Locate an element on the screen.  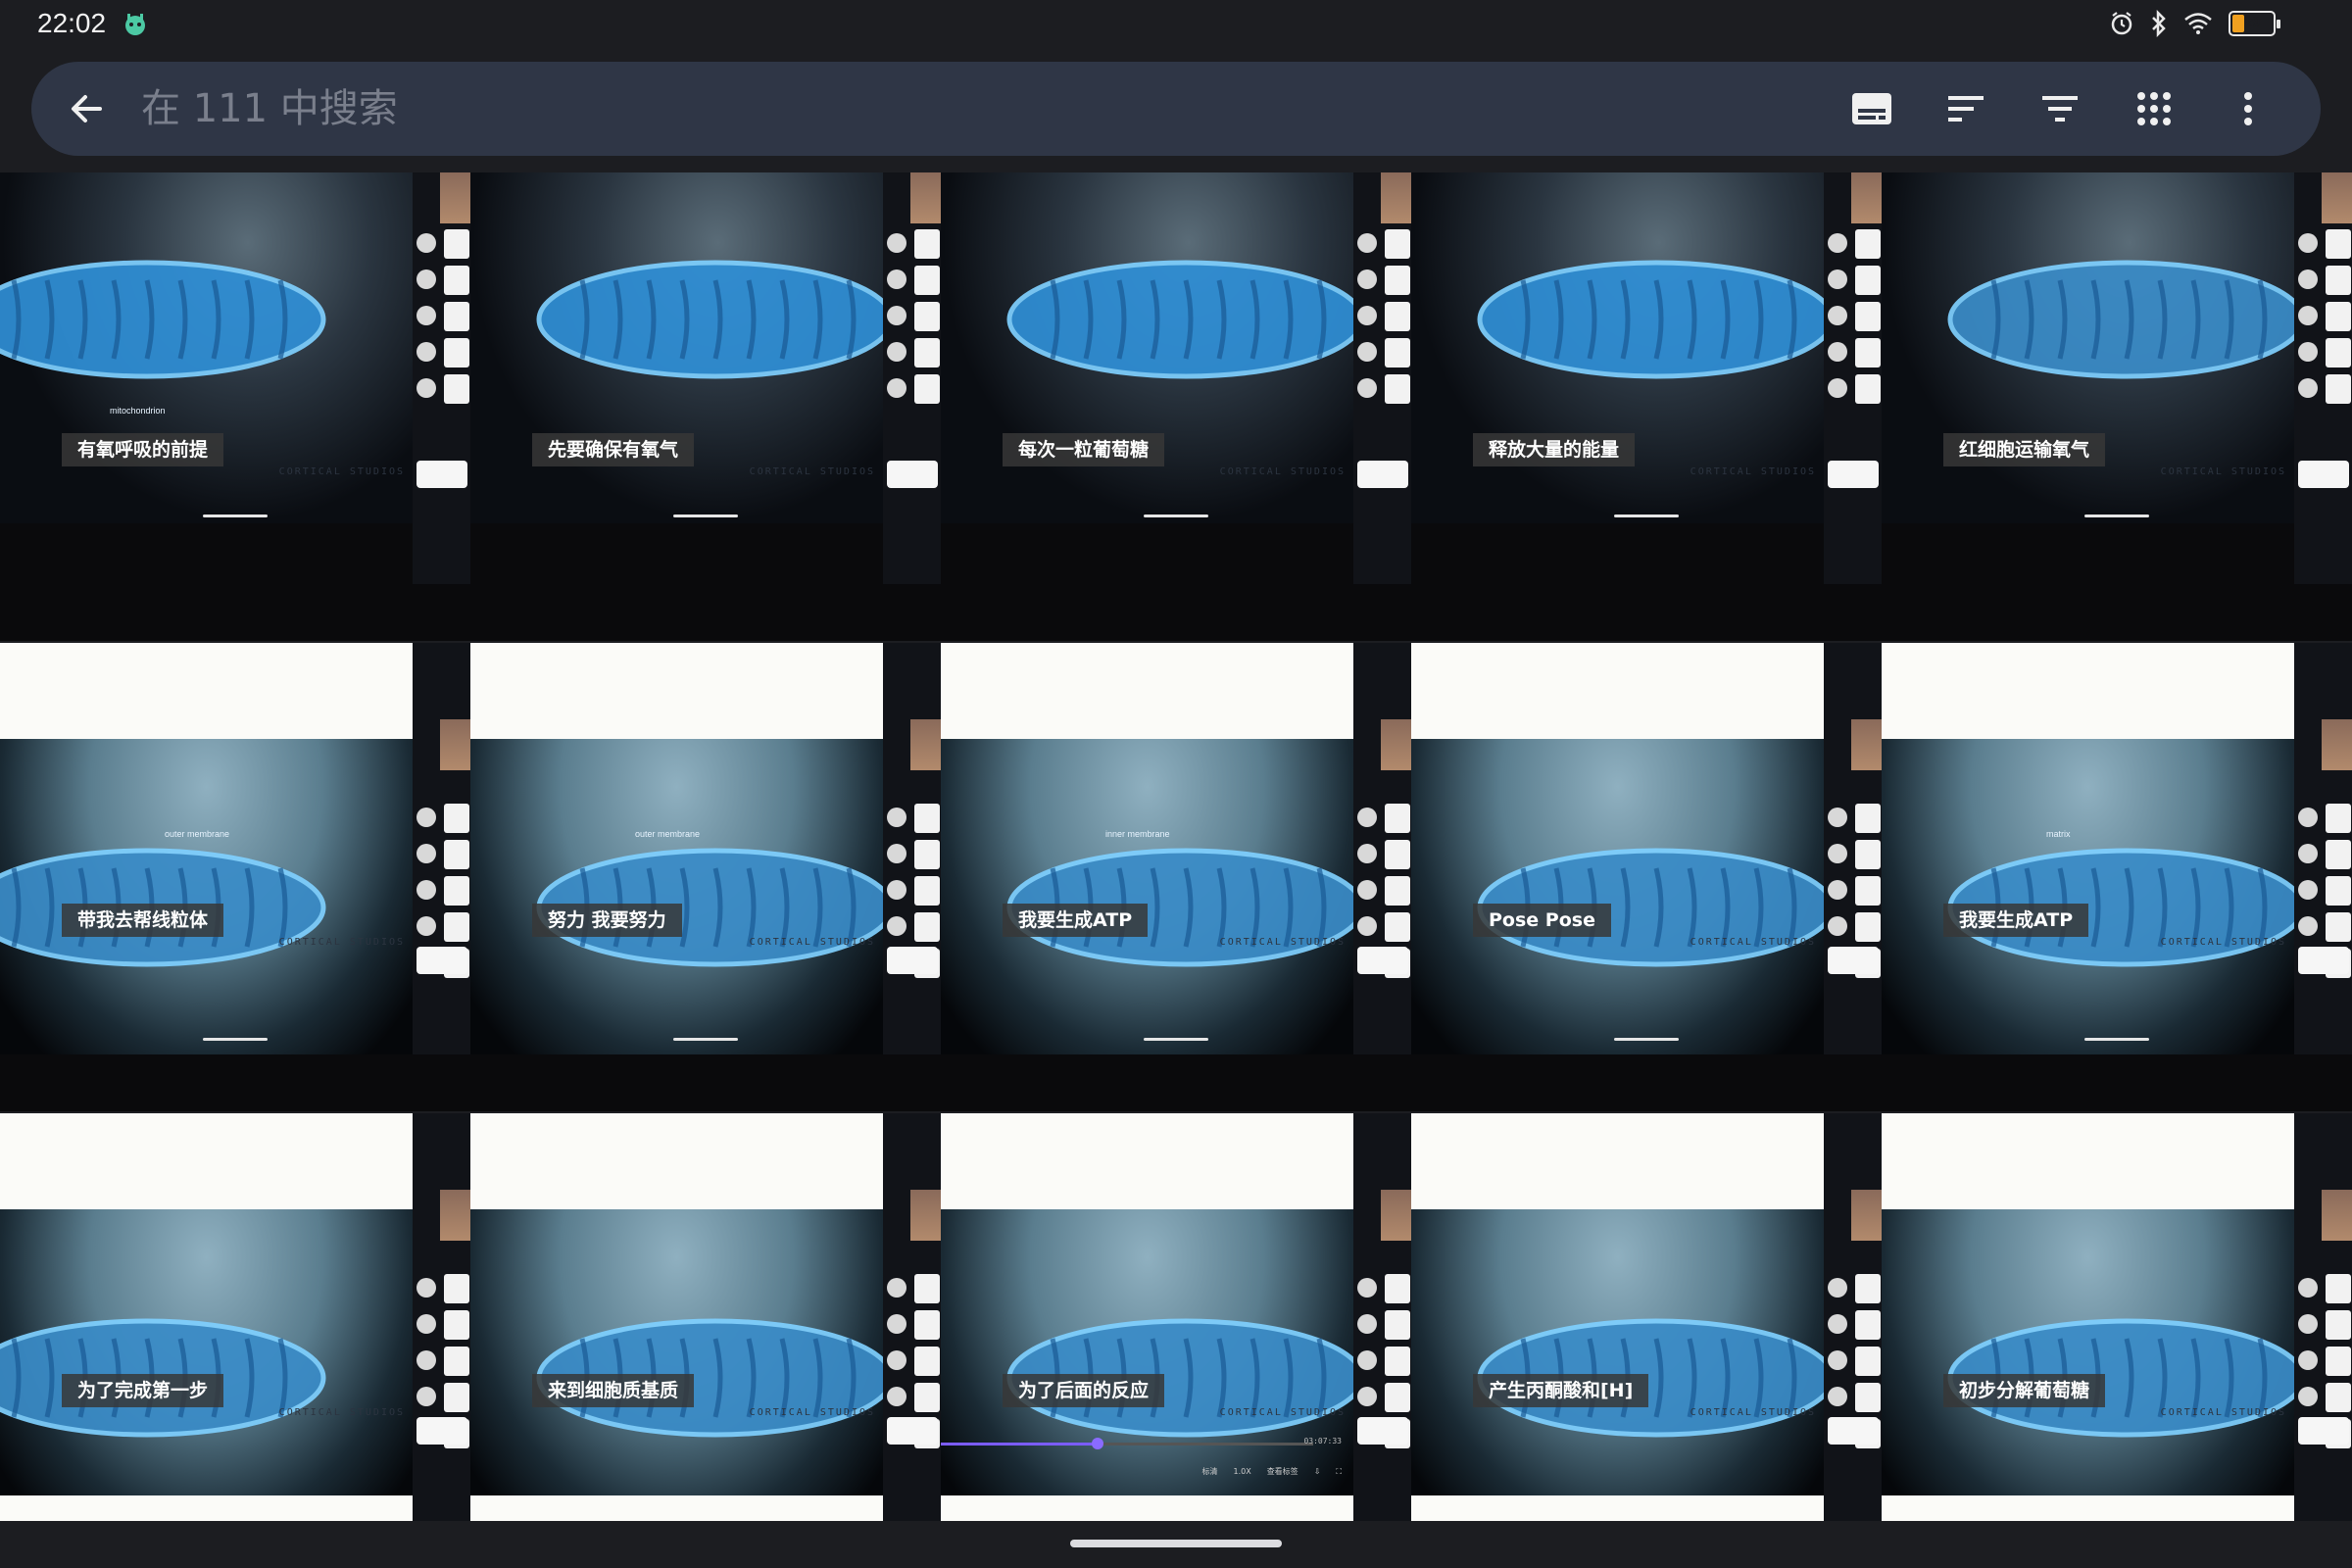
media-thumbnail: matrix 我要生成ATP CORTICAL STUDIOS is located at coordinates (2117, 878).